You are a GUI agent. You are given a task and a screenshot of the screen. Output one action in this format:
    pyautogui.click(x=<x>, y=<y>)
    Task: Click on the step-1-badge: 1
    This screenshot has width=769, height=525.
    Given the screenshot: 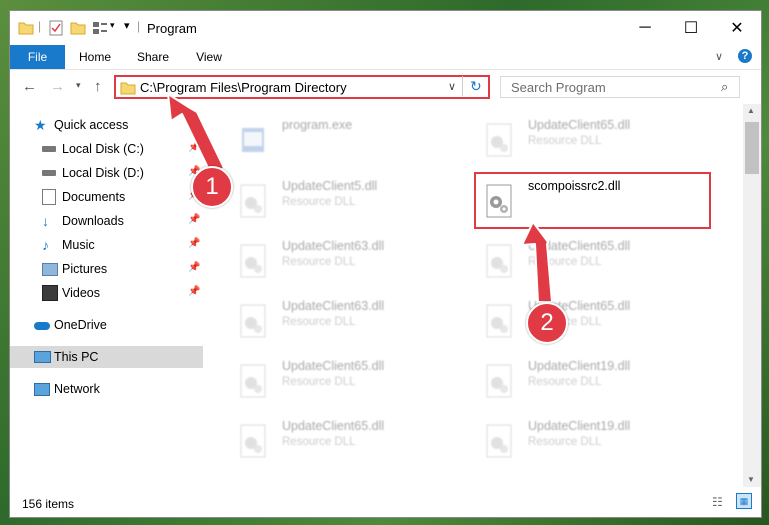 What is the action you would take?
    pyautogui.click(x=212, y=187)
    